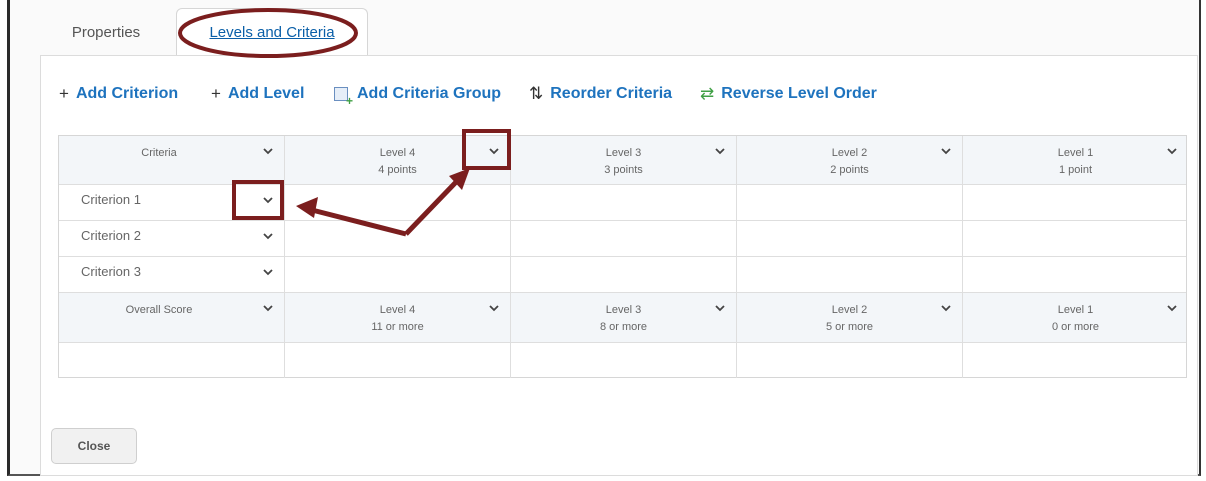  Describe the element at coordinates (850, 317) in the screenshot. I see `overall-level-cell: Level 2 5 or more` at that location.